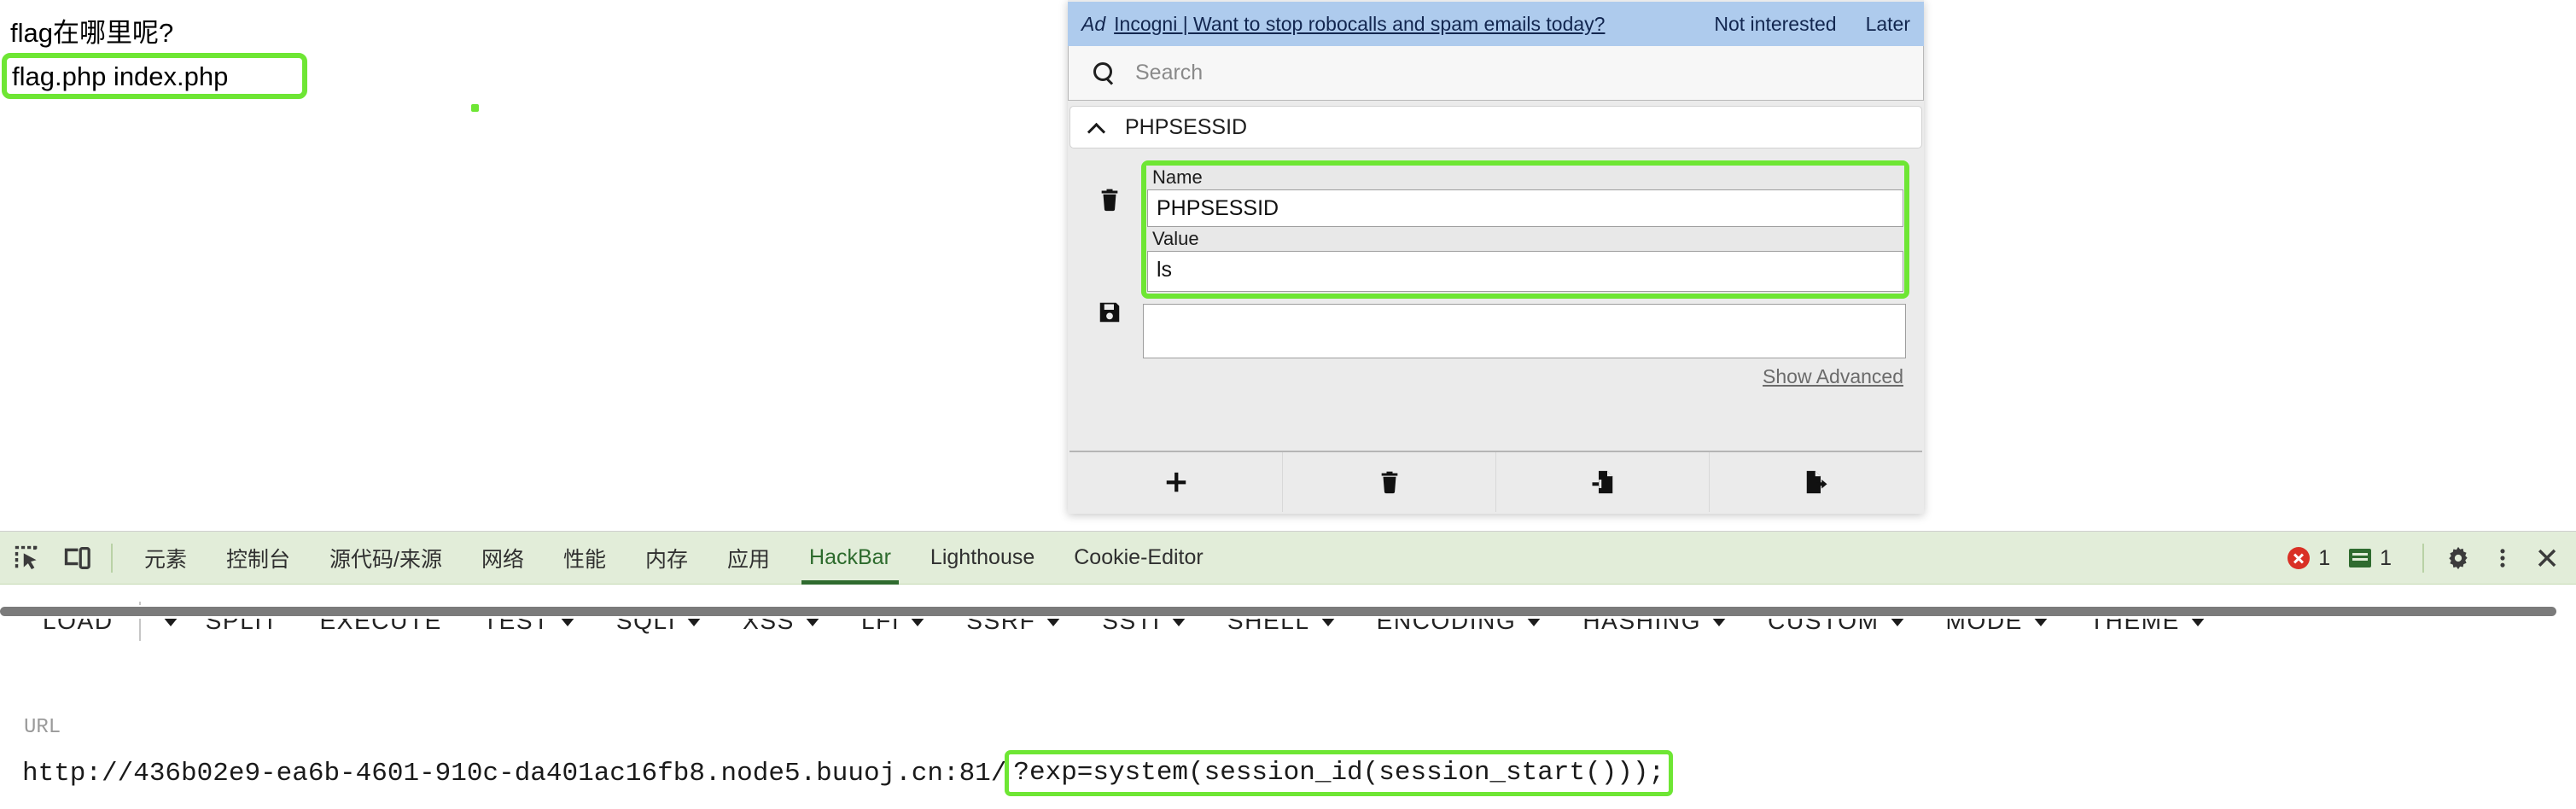 The height and width of the screenshot is (809, 2576). Describe the element at coordinates (1281, 621) in the screenshot. I see `hackbar-shell-button: SHELL` at that location.